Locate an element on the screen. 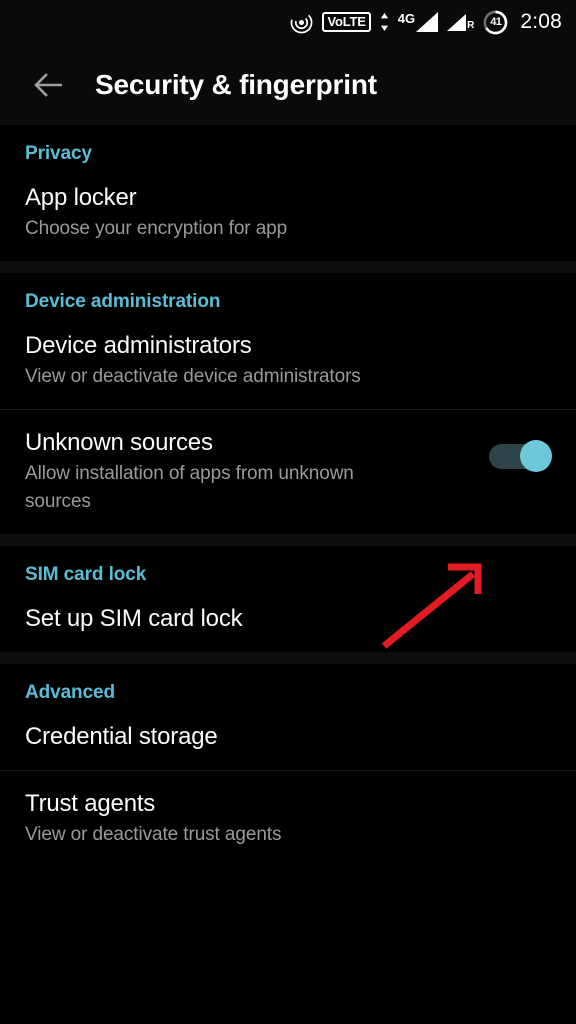  section-header-advanced: Advanced is located at coordinates (70, 692).